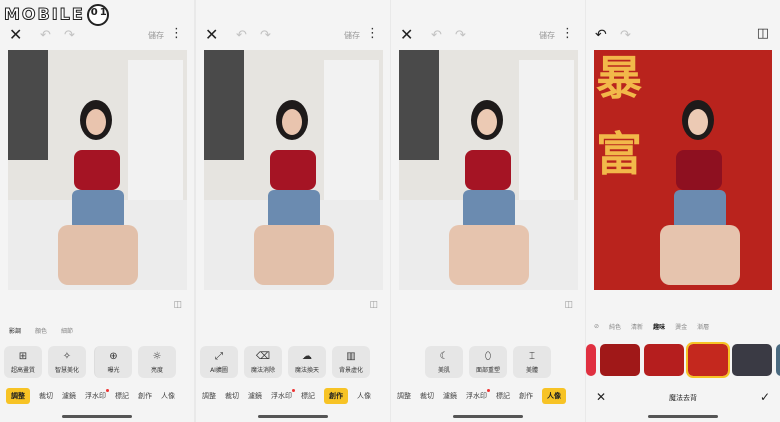  I want to click on tool-skin: ☾ 美肌, so click(444, 362).